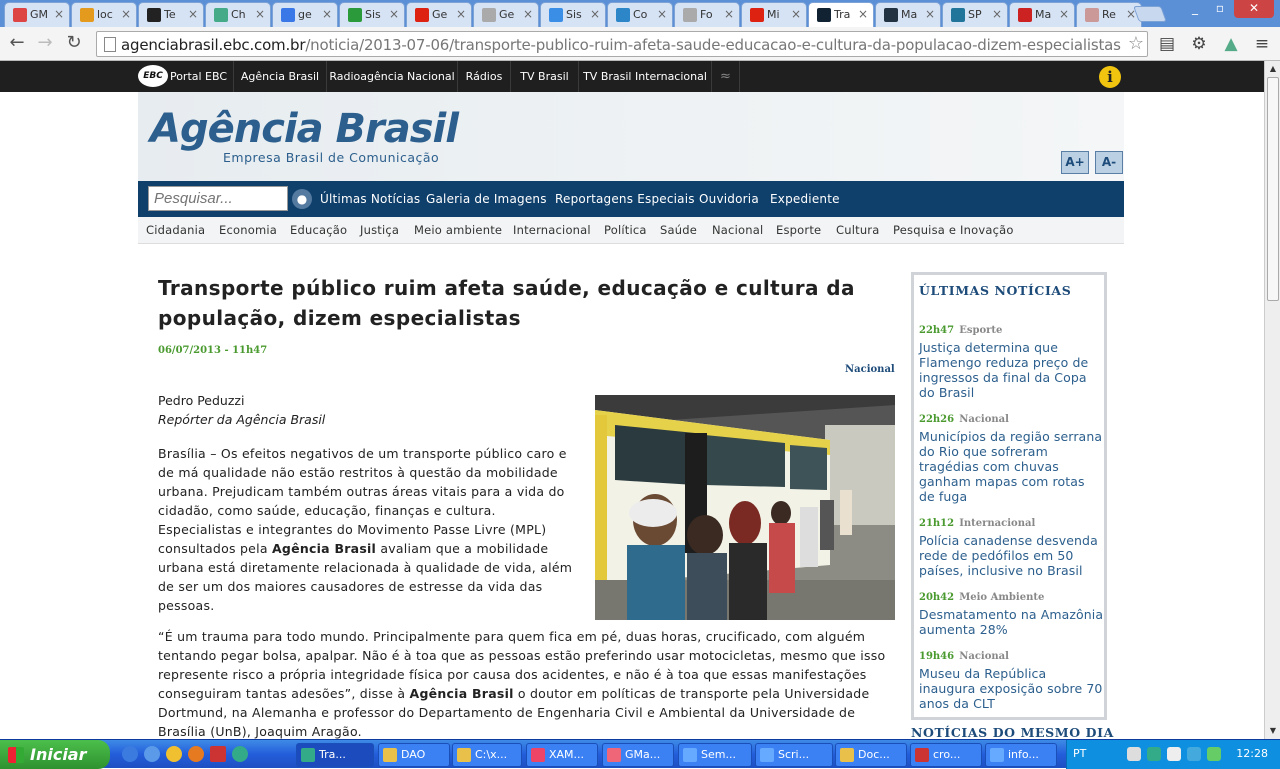 The height and width of the screenshot is (769, 1280). I want to click on ie-icon, so click(130, 754).